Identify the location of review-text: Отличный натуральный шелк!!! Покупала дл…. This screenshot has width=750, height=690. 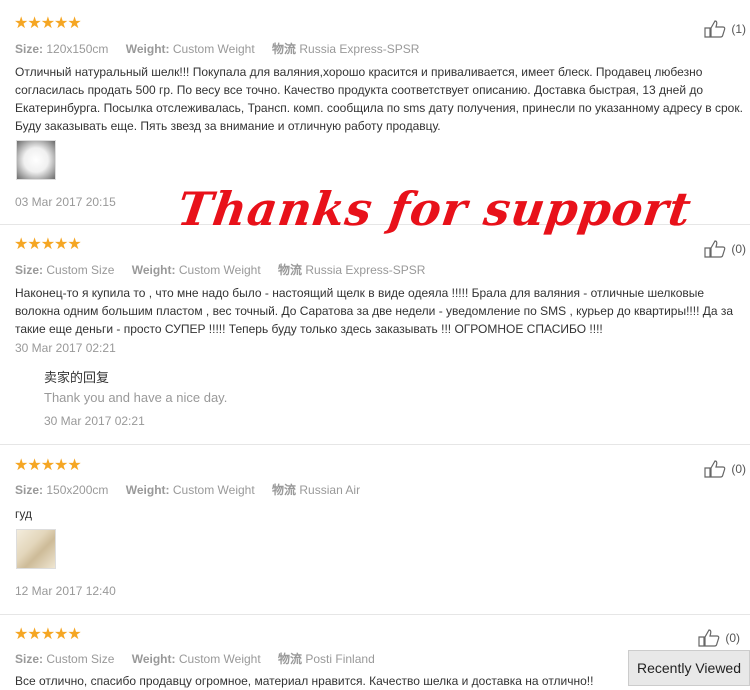
(379, 99).